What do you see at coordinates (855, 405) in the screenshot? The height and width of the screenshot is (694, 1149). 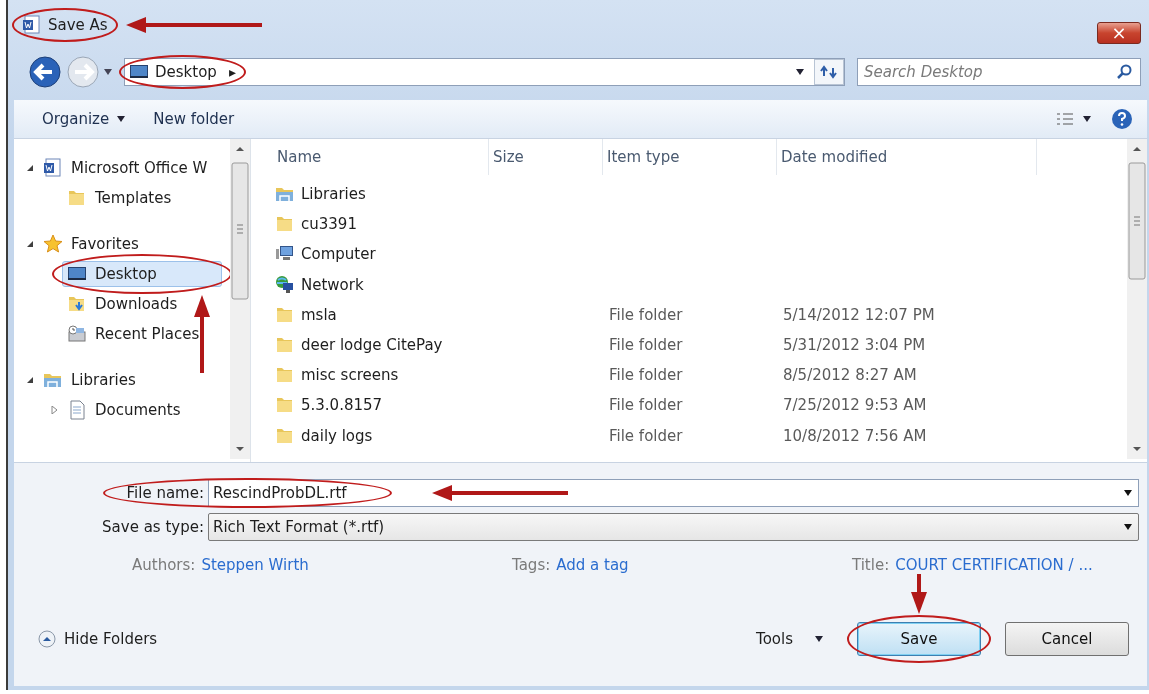 I see `table-cell-text: 7/25/2012 9:53 AM` at bounding box center [855, 405].